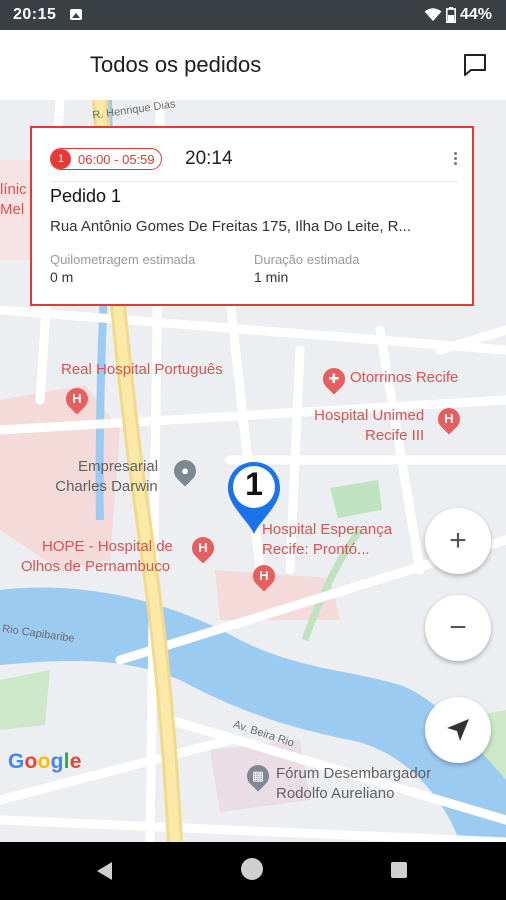  Describe the element at coordinates (107, 476) in the screenshot. I see `map-place-label: Empresarial Charles Darwin` at that location.